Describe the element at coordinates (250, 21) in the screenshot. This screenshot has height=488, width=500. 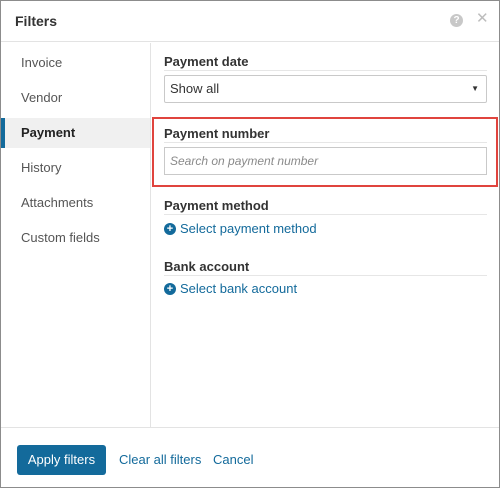
I see `dialog-header: Filters ? ✕` at that location.